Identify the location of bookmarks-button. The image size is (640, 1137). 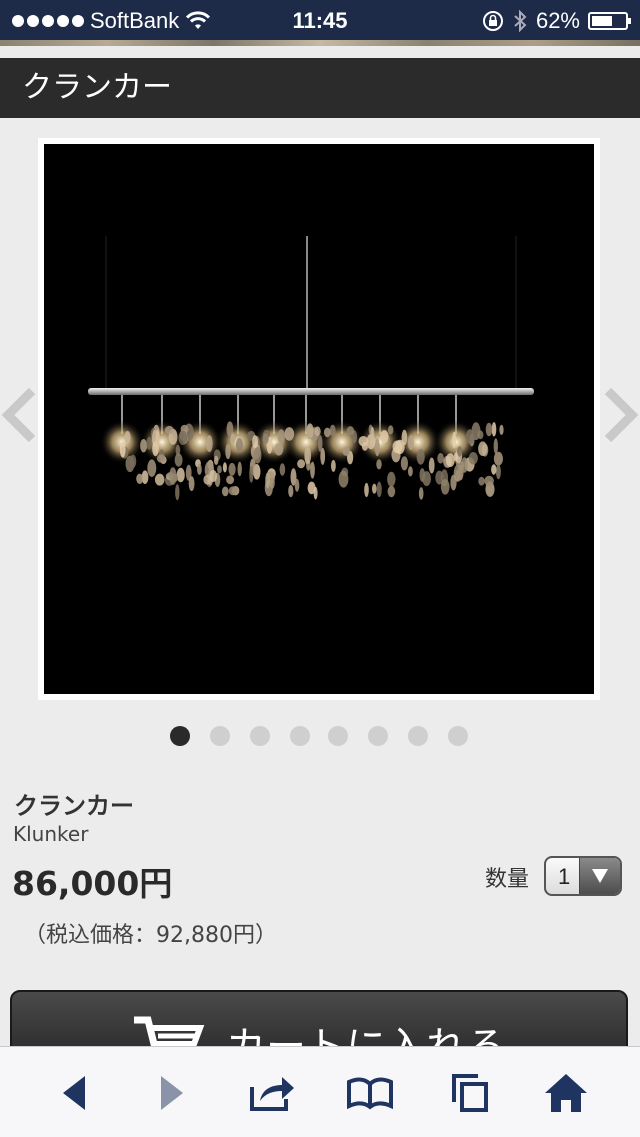
(370, 1093).